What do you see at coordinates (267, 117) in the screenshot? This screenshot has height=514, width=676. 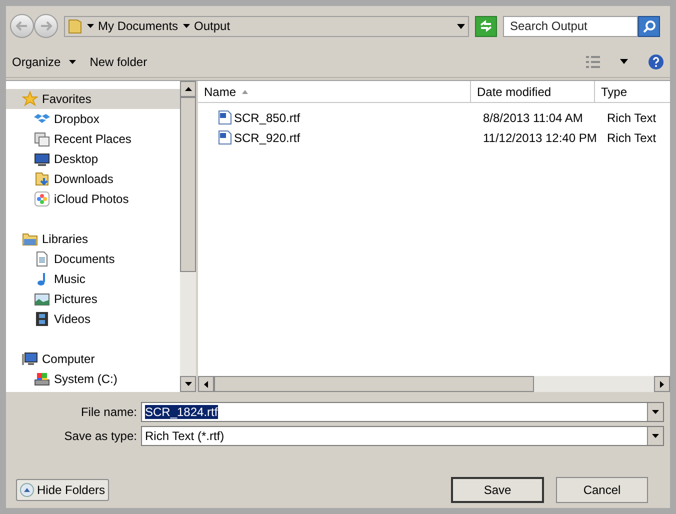 I see `file-name: SCR_850.rtf` at bounding box center [267, 117].